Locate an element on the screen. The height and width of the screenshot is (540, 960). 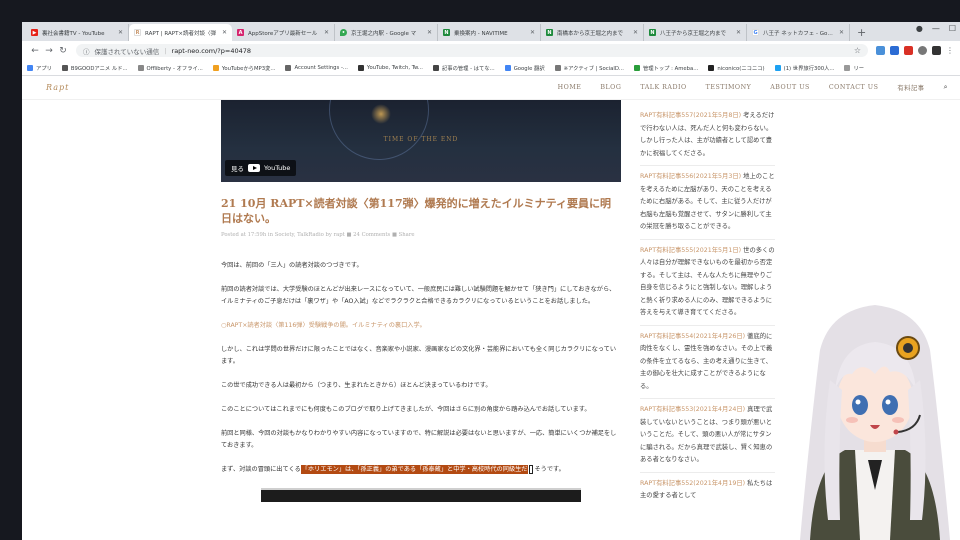
sidebar-post-link: RAPT有料記事554(2021年4月26日) is located at coordinates (692, 336).